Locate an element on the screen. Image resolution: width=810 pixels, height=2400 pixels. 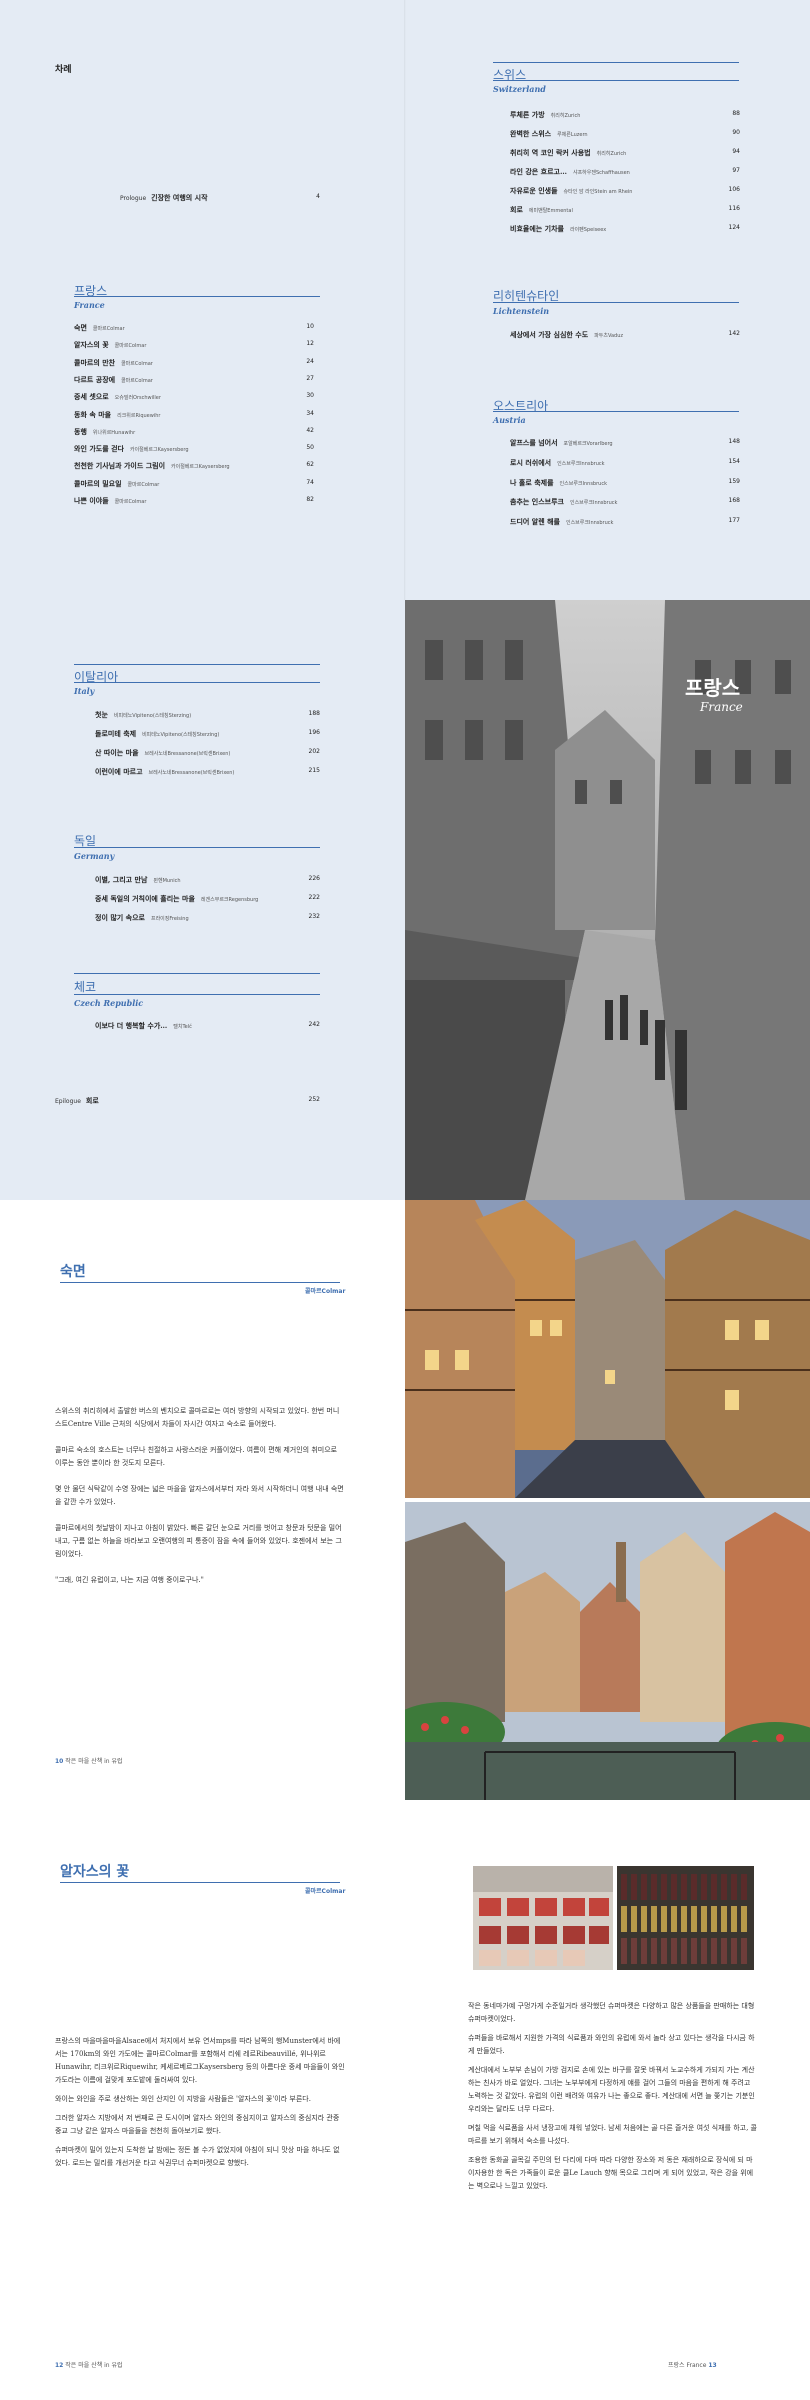
toc-entry: 중세 셋으로 오슈빌러Orschwiller 30 is located at coordinates (194, 397).